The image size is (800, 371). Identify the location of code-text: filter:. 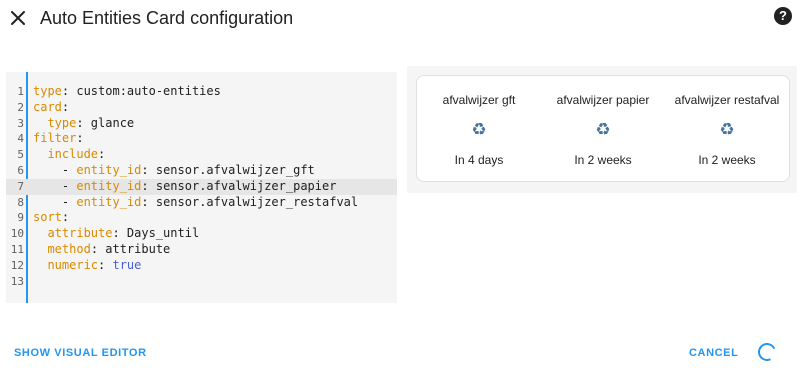
(58, 139).